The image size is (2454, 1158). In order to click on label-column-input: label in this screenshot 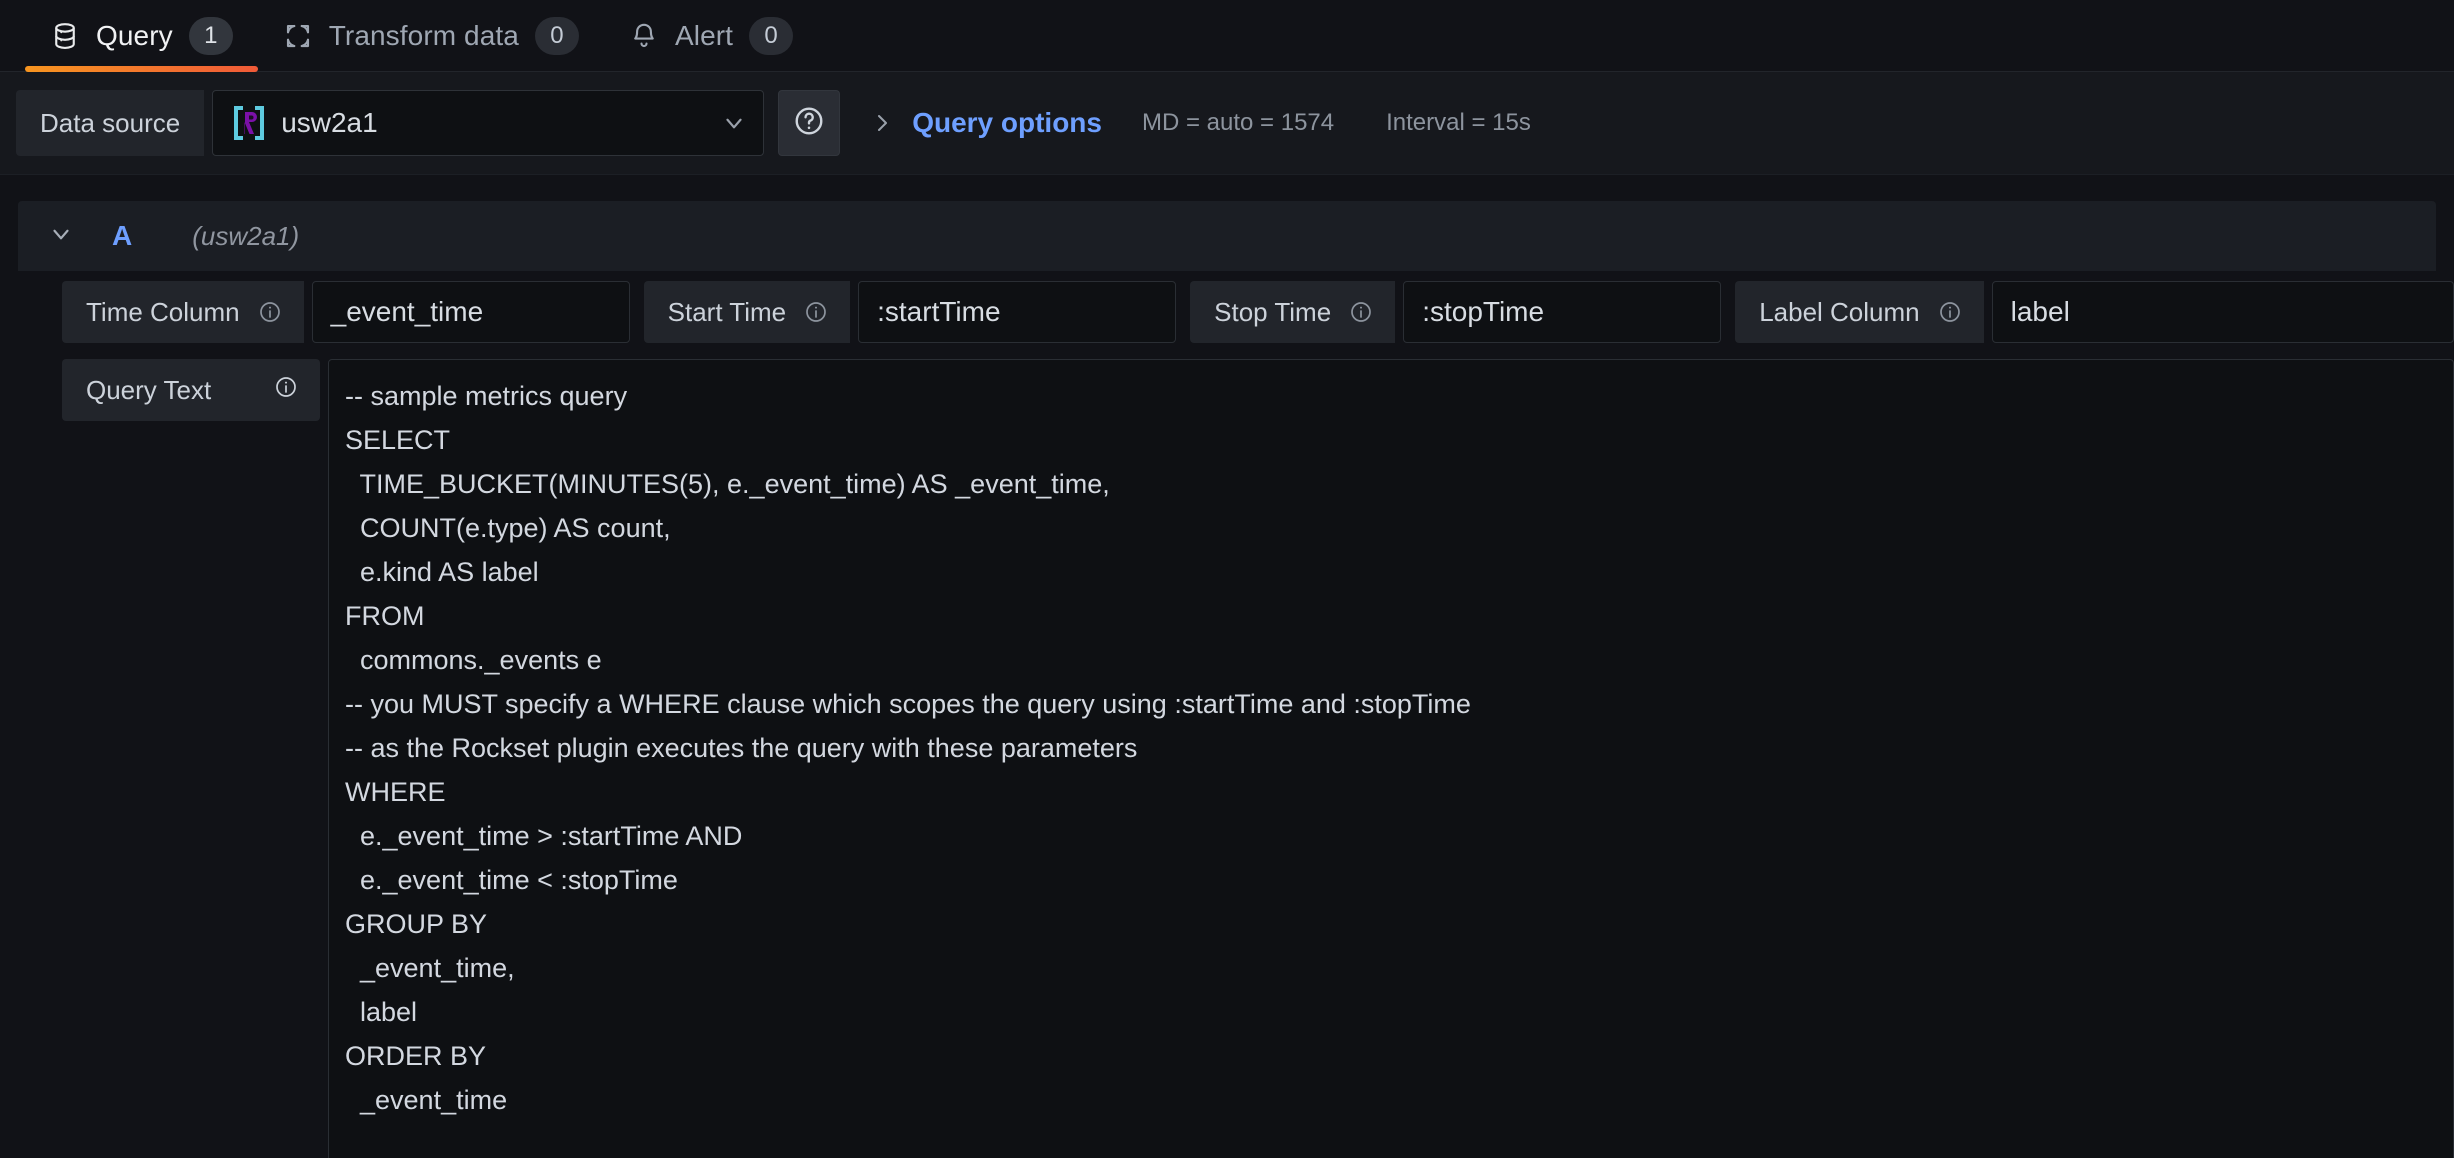, I will do `click(2222, 312)`.